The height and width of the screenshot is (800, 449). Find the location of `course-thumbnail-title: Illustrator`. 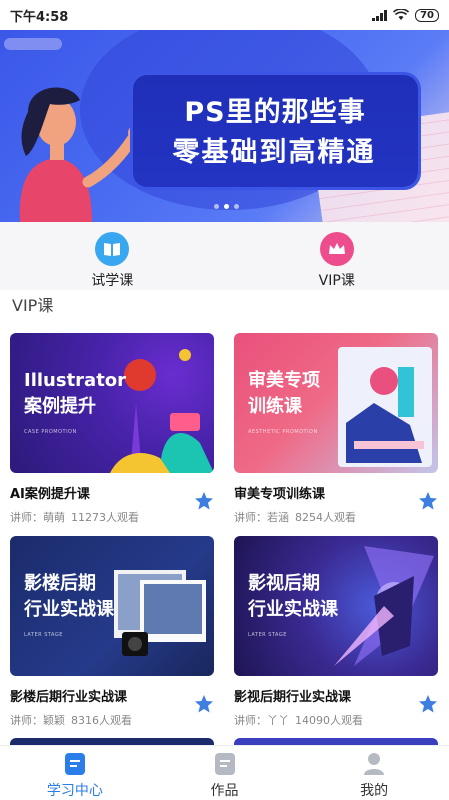

course-thumbnail-title: Illustrator is located at coordinates (75, 380).